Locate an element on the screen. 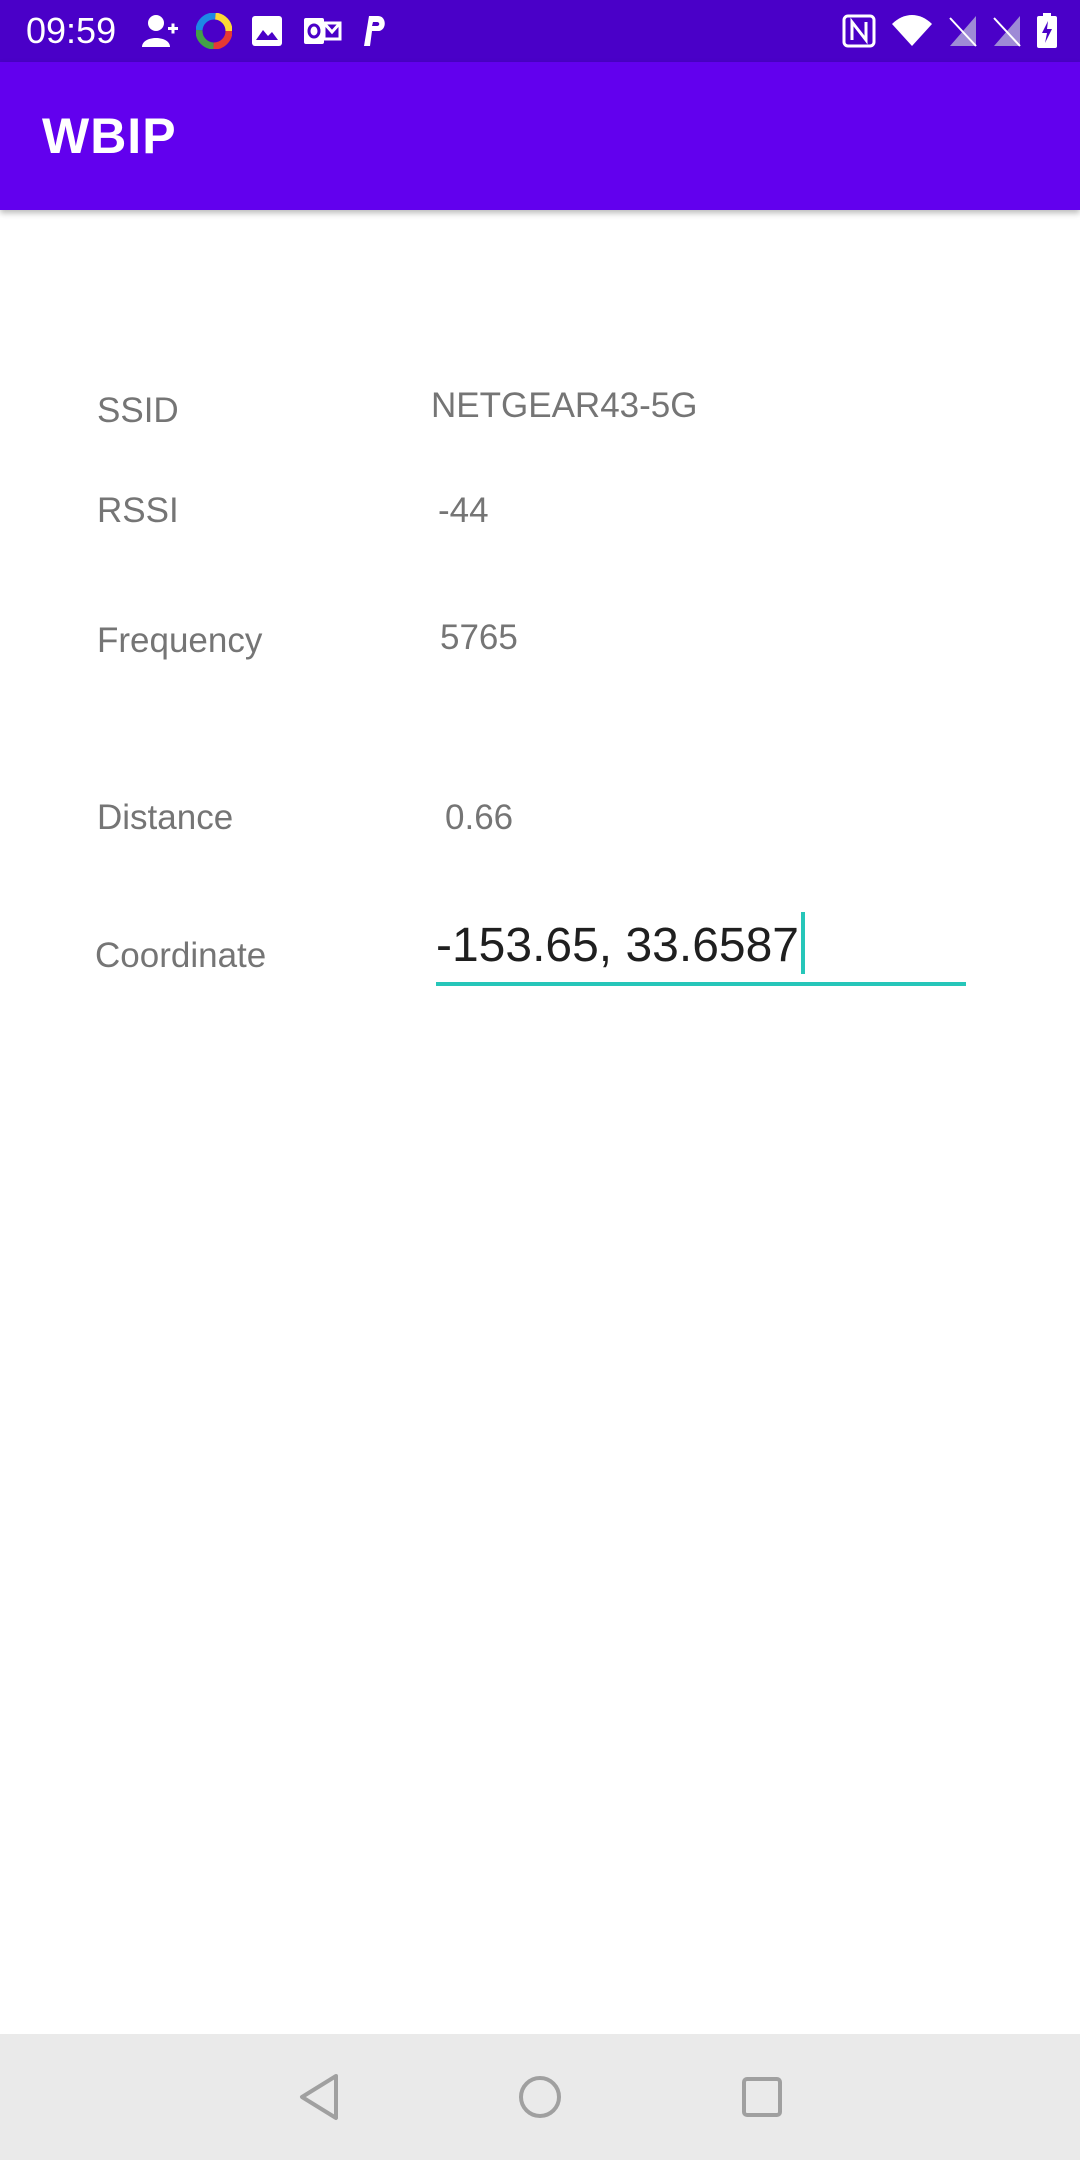  nfc-icon is located at coordinates (859, 31).